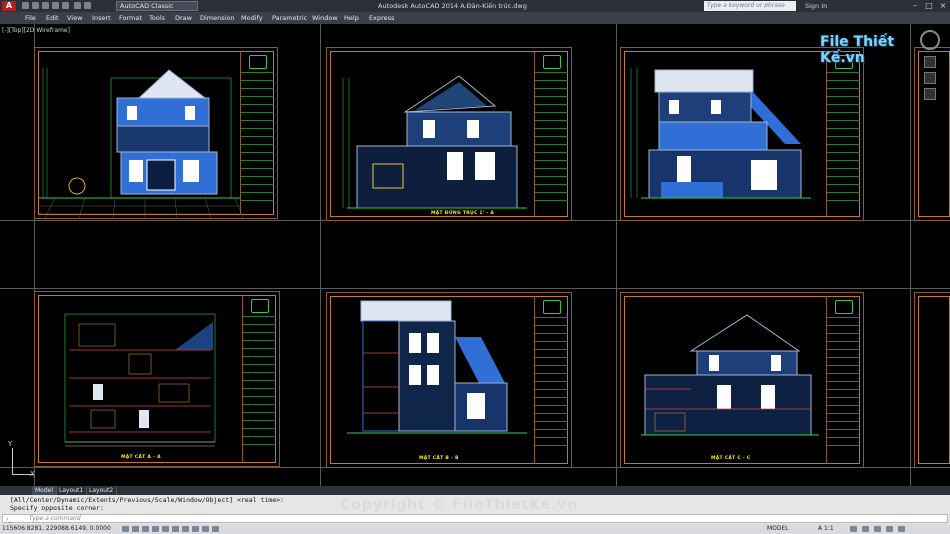 This screenshot has width=950, height=534. I want to click on command-placeholder: Type a command, so click(55, 518).